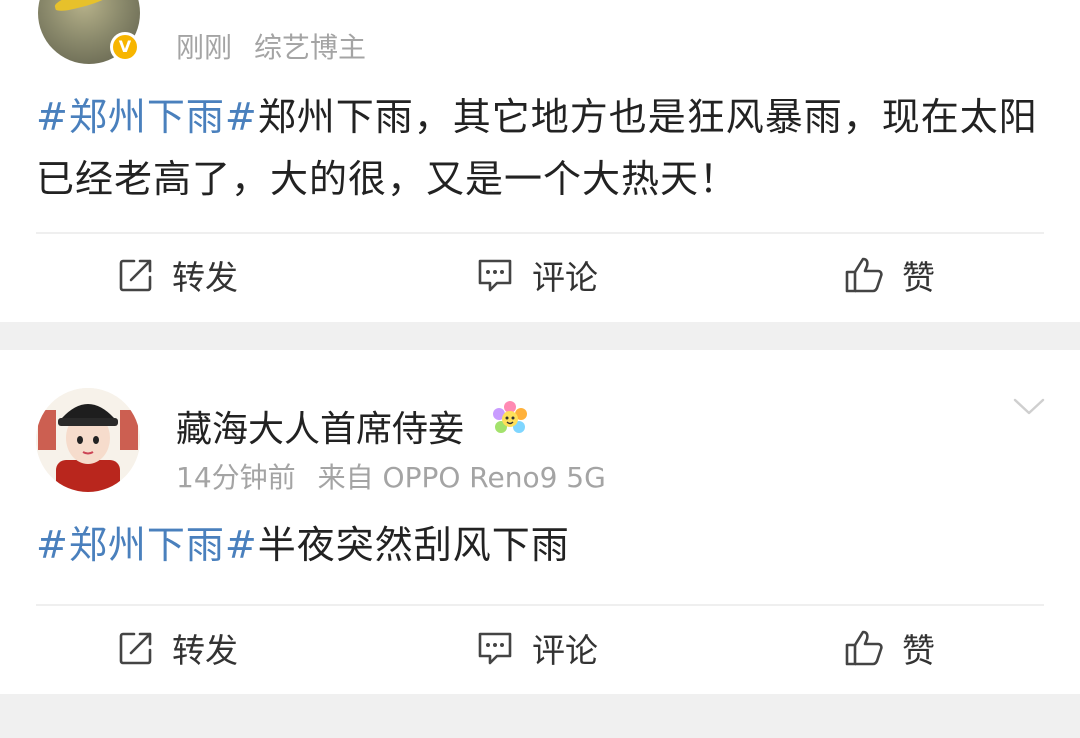 This screenshot has width=1080, height=738. I want to click on username: 藏海大人首席侍妾, so click(320, 426).